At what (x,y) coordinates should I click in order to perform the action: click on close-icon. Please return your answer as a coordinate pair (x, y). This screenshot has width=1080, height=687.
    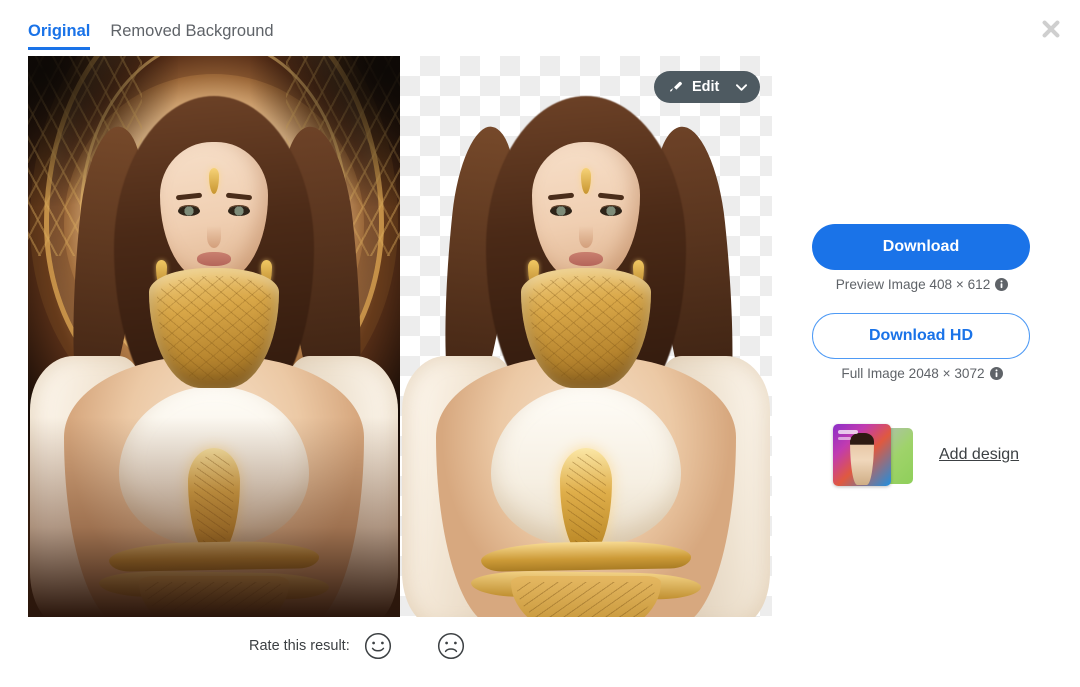
    Looking at the image, I should click on (1051, 29).